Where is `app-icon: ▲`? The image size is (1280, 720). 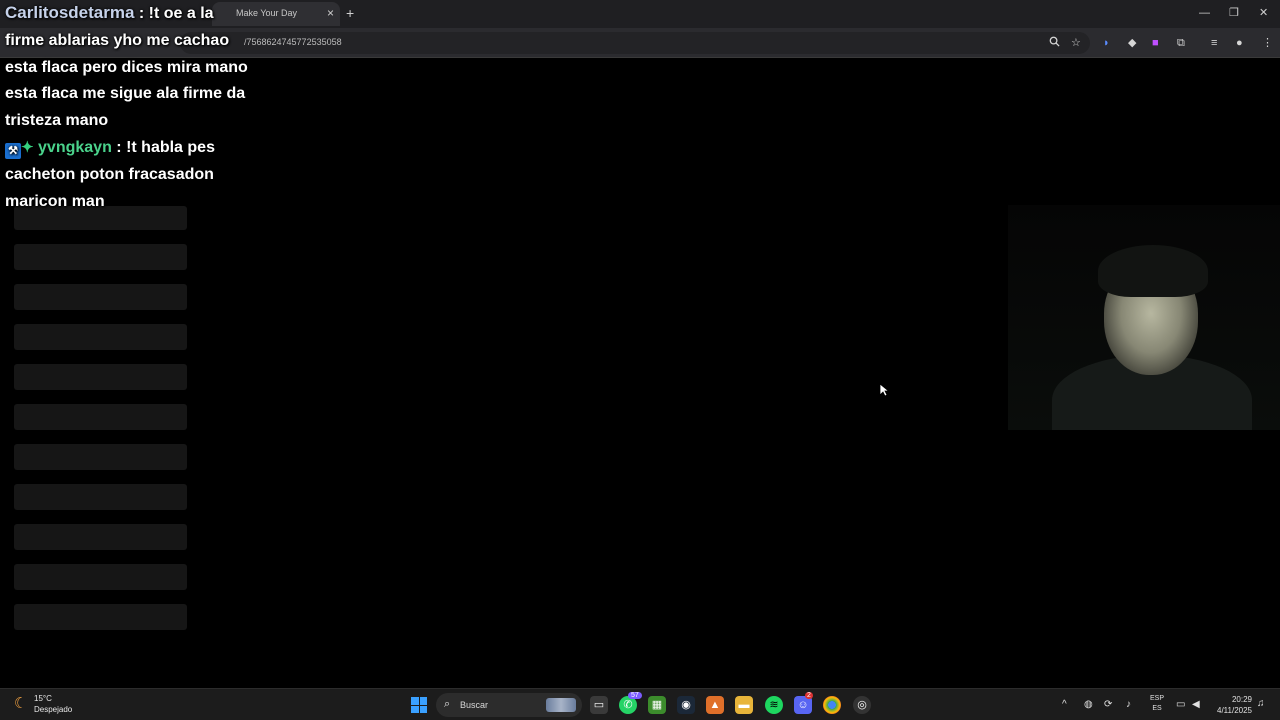 app-icon: ▲ is located at coordinates (715, 705).